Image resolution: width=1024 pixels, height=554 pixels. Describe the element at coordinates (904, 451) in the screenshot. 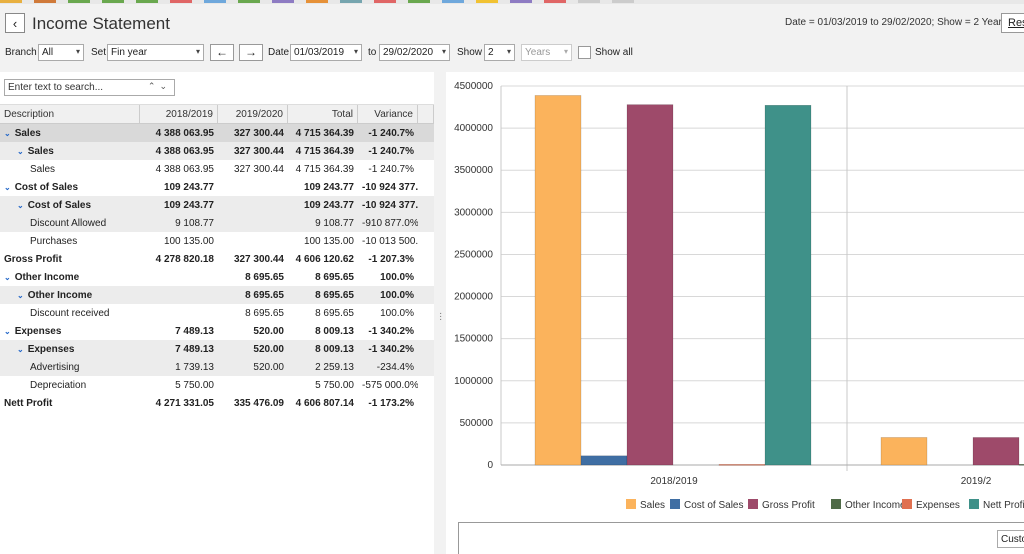

I see `bar-sales` at that location.